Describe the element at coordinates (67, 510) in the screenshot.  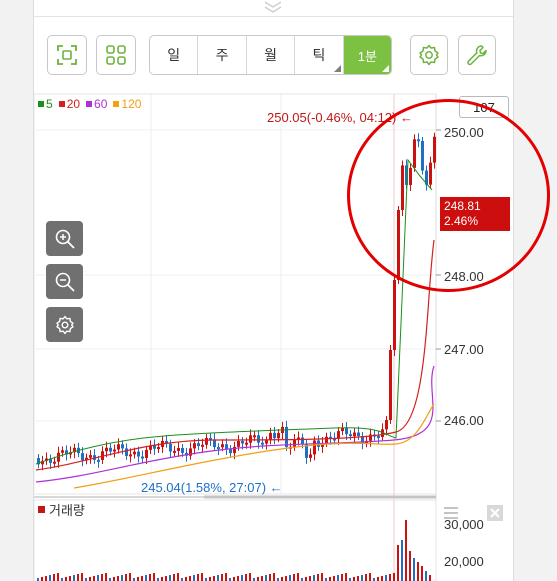
I see `volume-title-text: 거래량` at that location.